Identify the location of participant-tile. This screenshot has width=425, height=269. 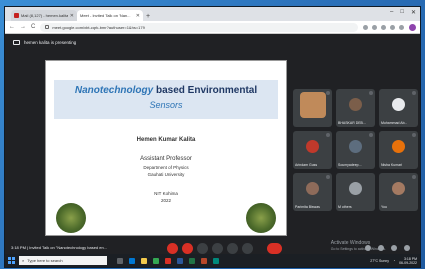
(312, 108).